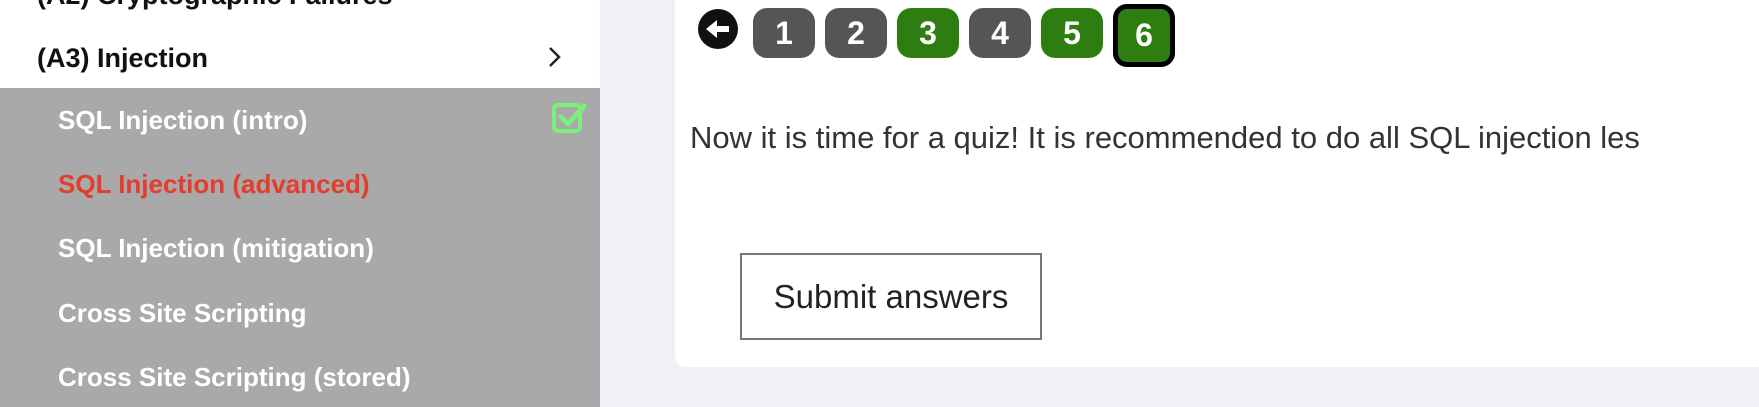 The image size is (1759, 407). Describe the element at coordinates (784, 33) in the screenshot. I see `page-button-1: 1` at that location.